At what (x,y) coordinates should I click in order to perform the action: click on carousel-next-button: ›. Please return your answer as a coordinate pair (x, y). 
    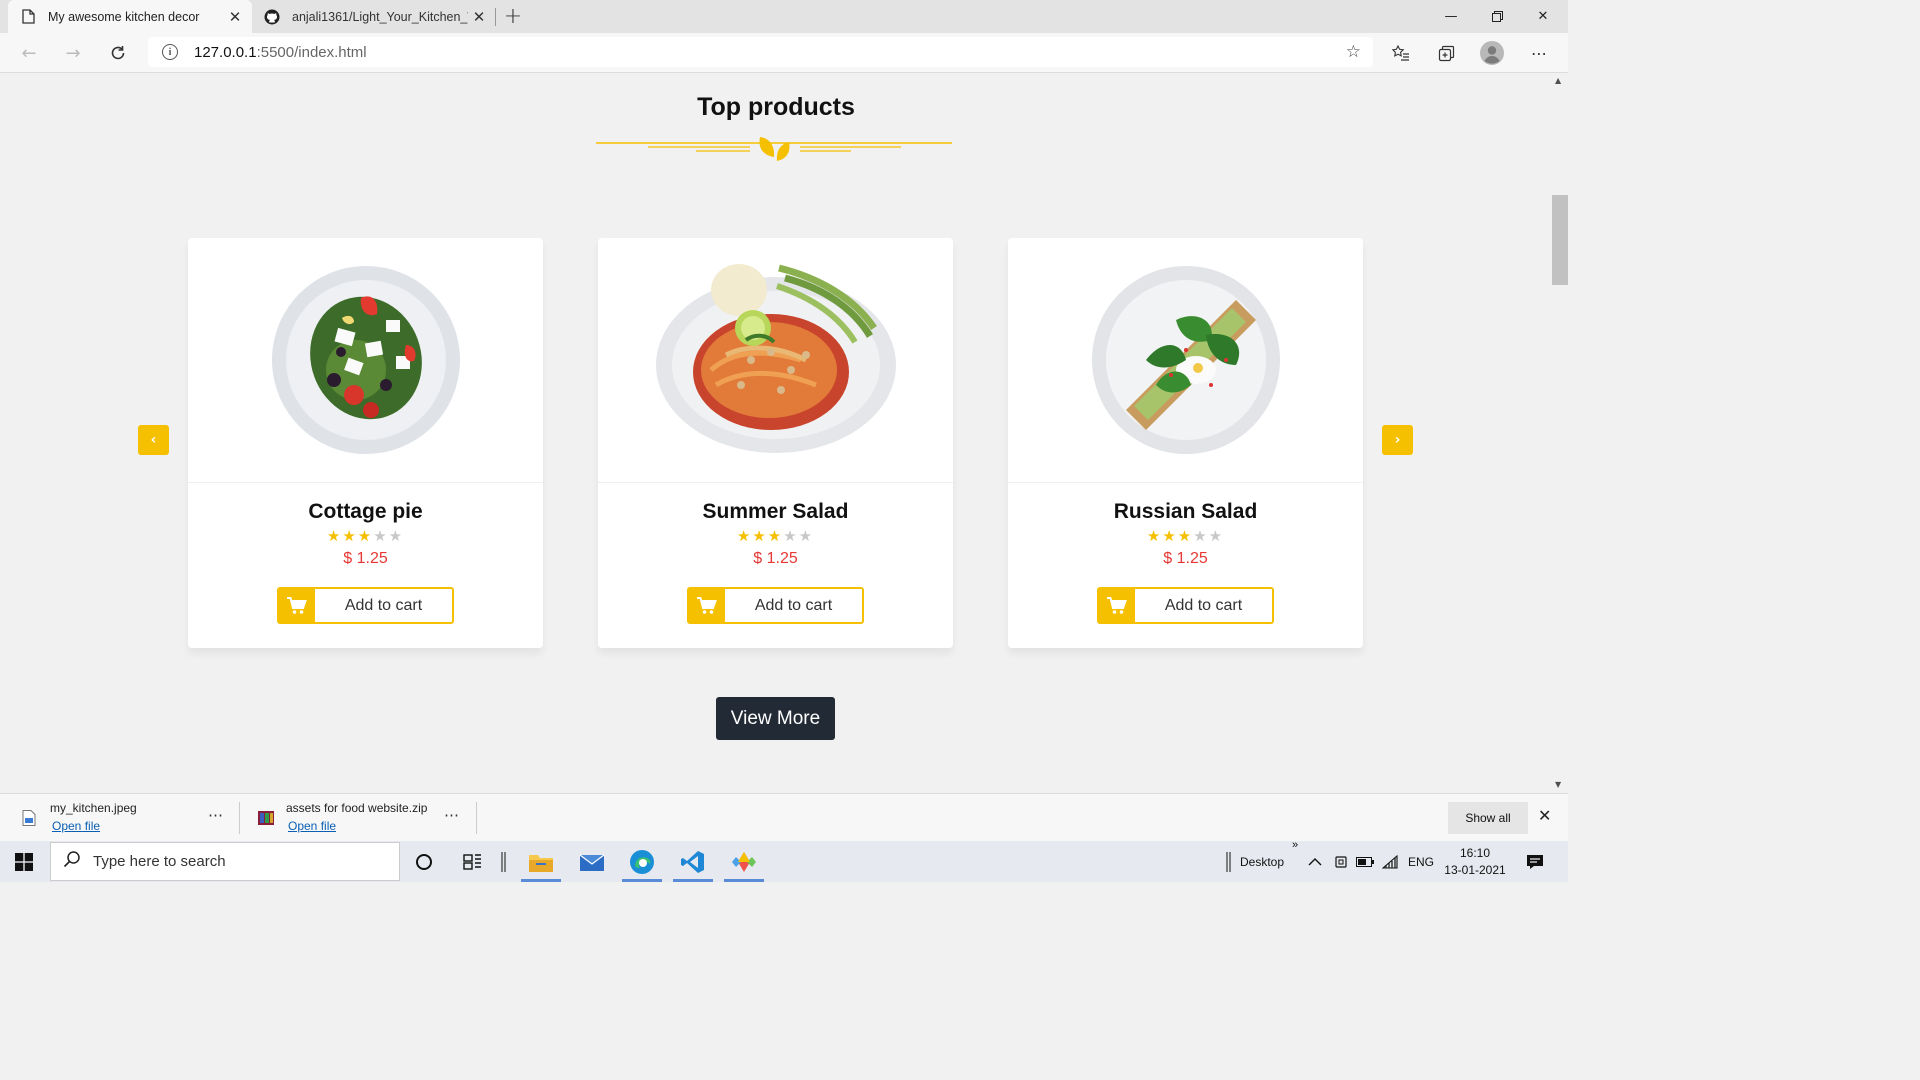
    Looking at the image, I should click on (1397, 440).